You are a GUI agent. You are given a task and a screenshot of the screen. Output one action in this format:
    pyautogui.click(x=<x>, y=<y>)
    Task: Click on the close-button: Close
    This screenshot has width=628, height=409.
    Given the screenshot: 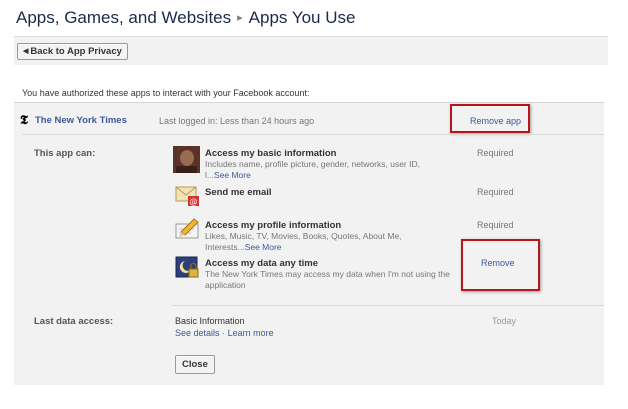 What is the action you would take?
    pyautogui.click(x=195, y=364)
    